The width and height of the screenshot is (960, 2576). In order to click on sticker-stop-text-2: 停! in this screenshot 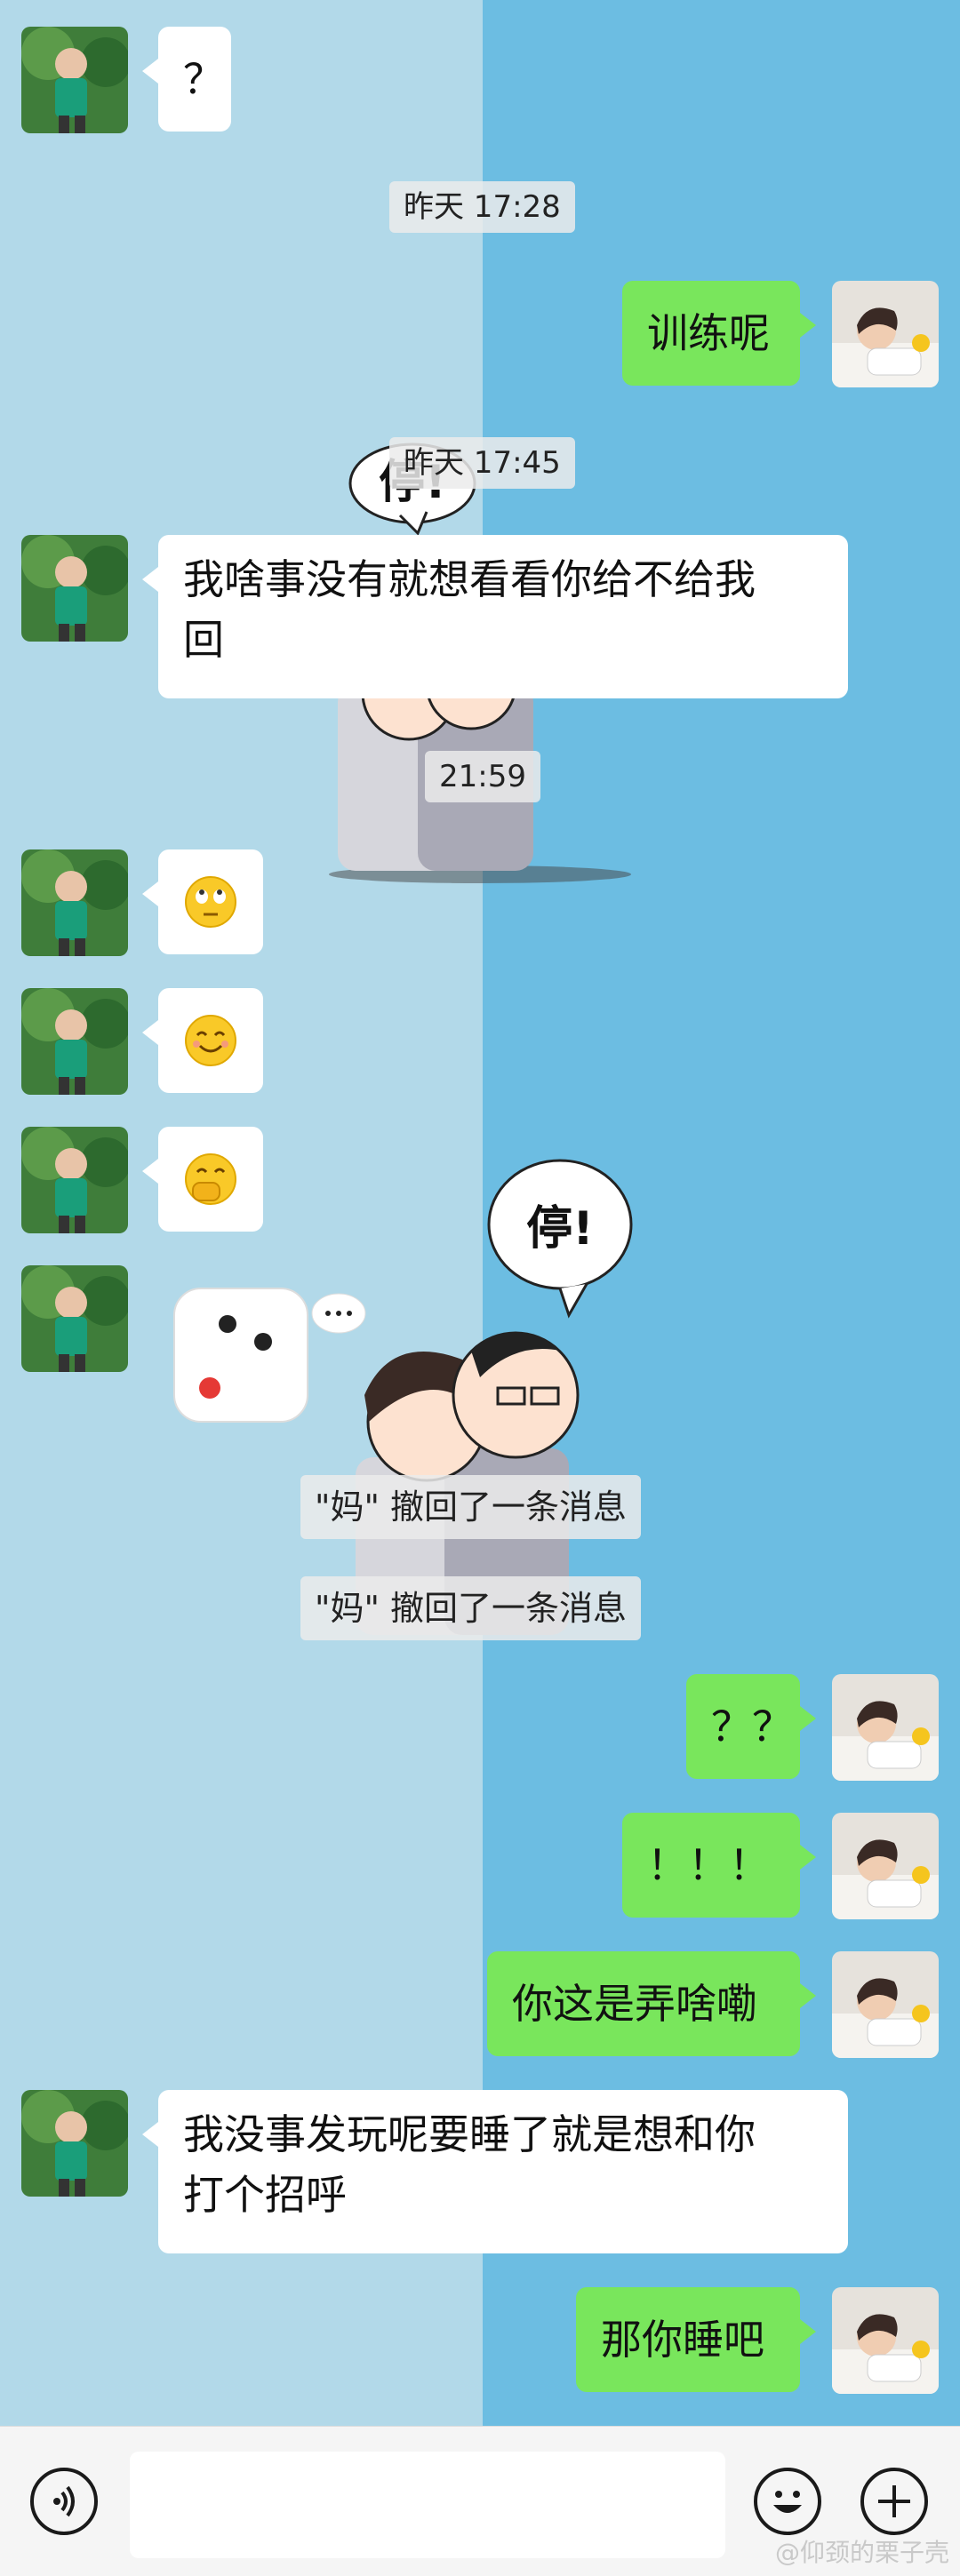, I will do `click(560, 1229)`.